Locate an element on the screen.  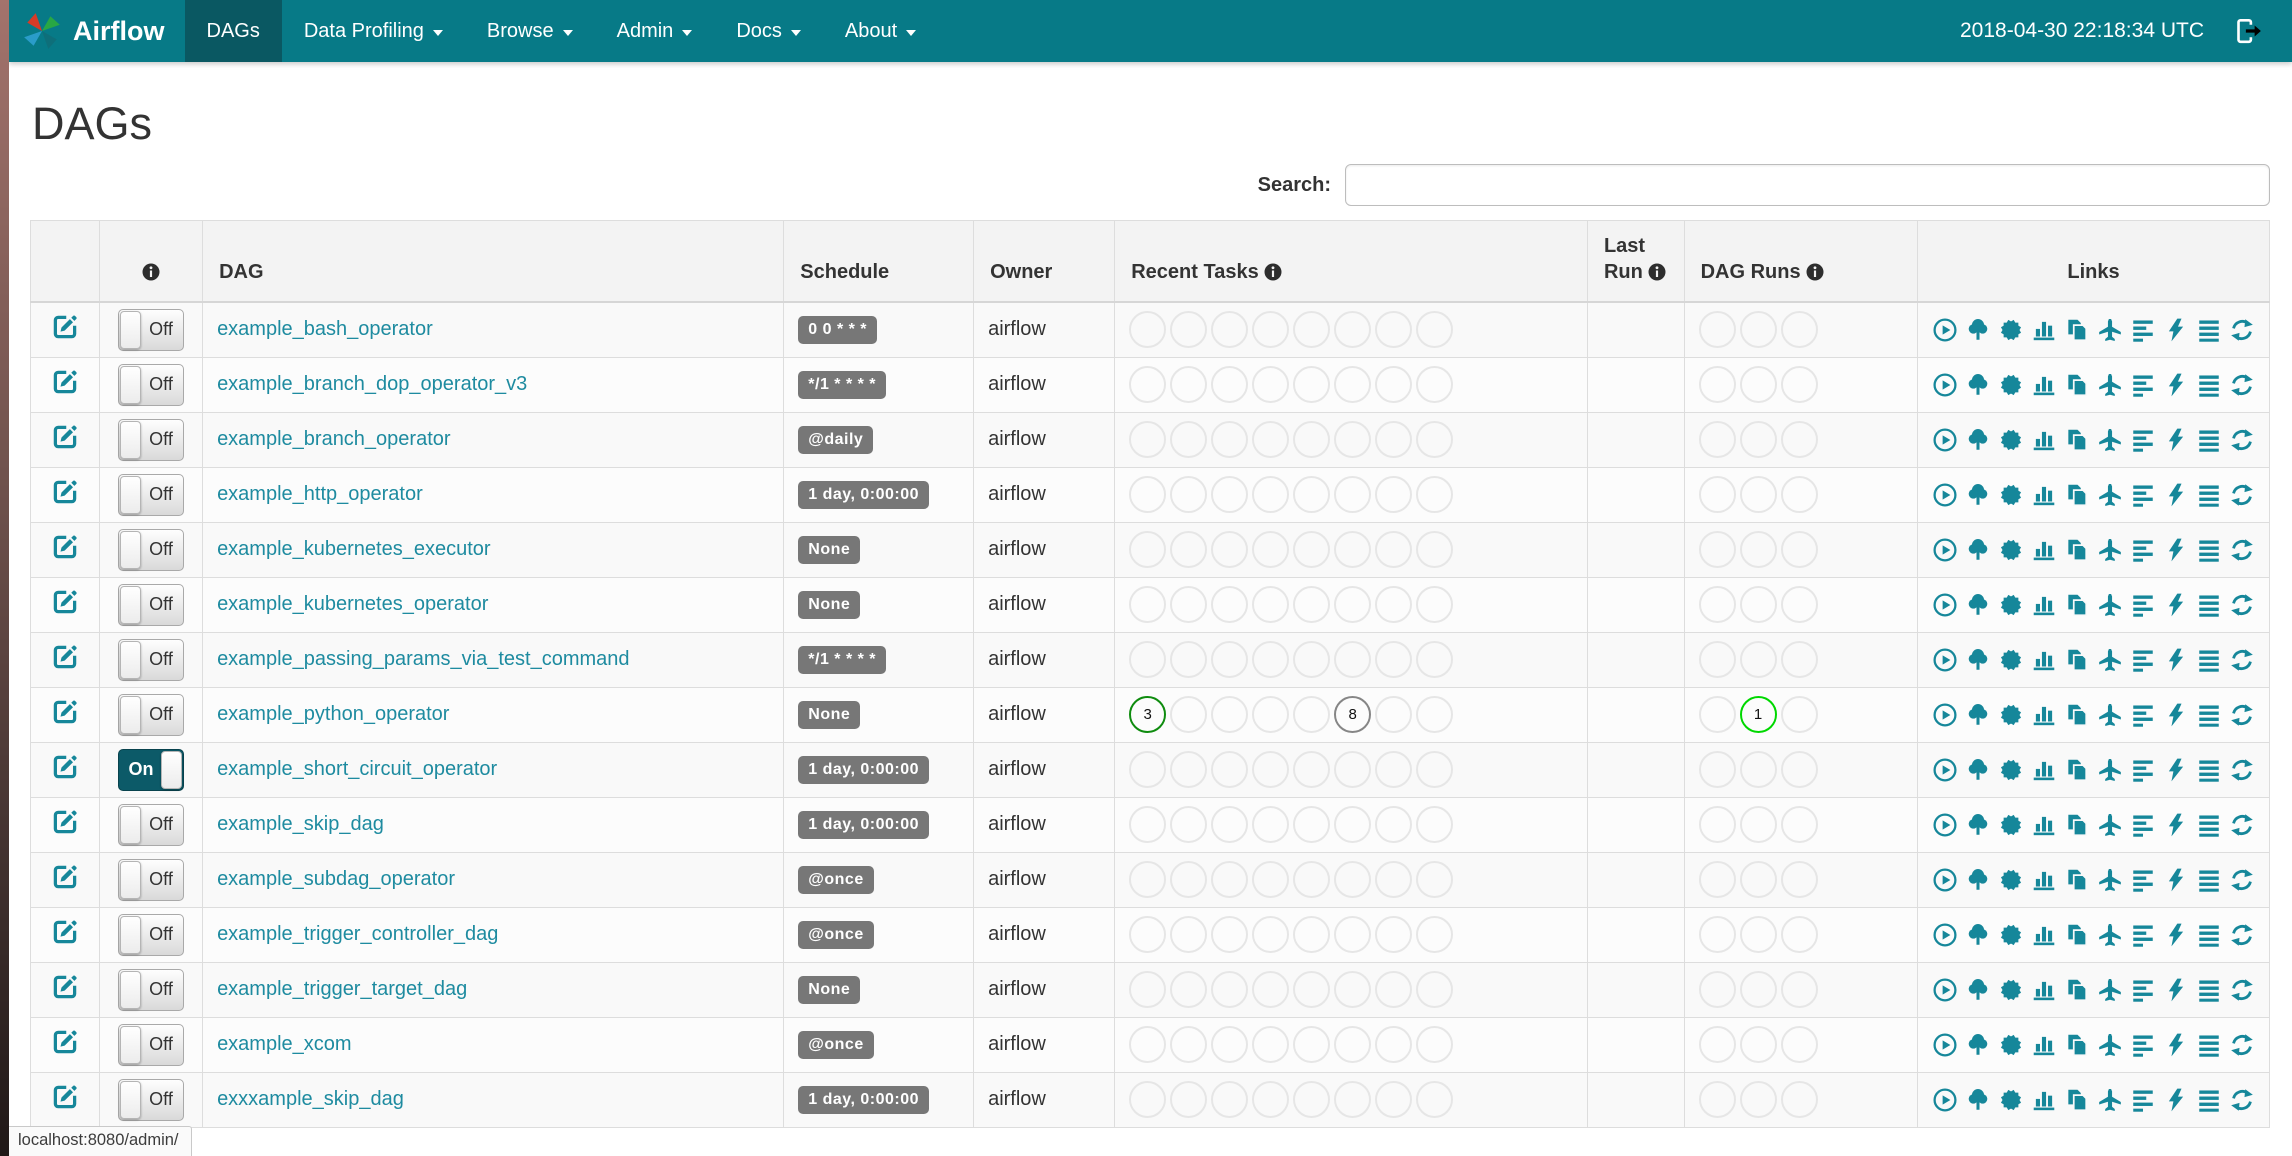
header-info is located at coordinates (151, 261).